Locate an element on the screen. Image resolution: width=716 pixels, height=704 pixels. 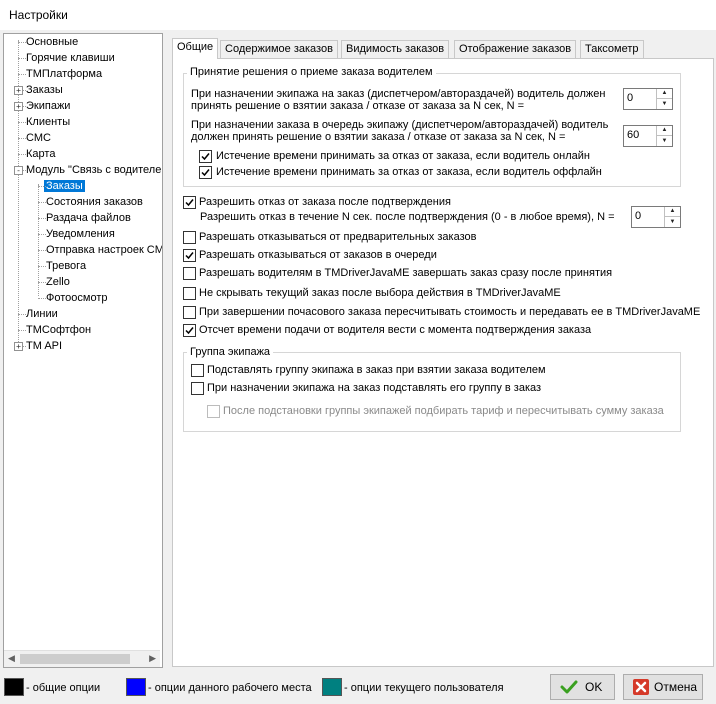
tab-taximeter: Таксометр is located at coordinates (612, 49).